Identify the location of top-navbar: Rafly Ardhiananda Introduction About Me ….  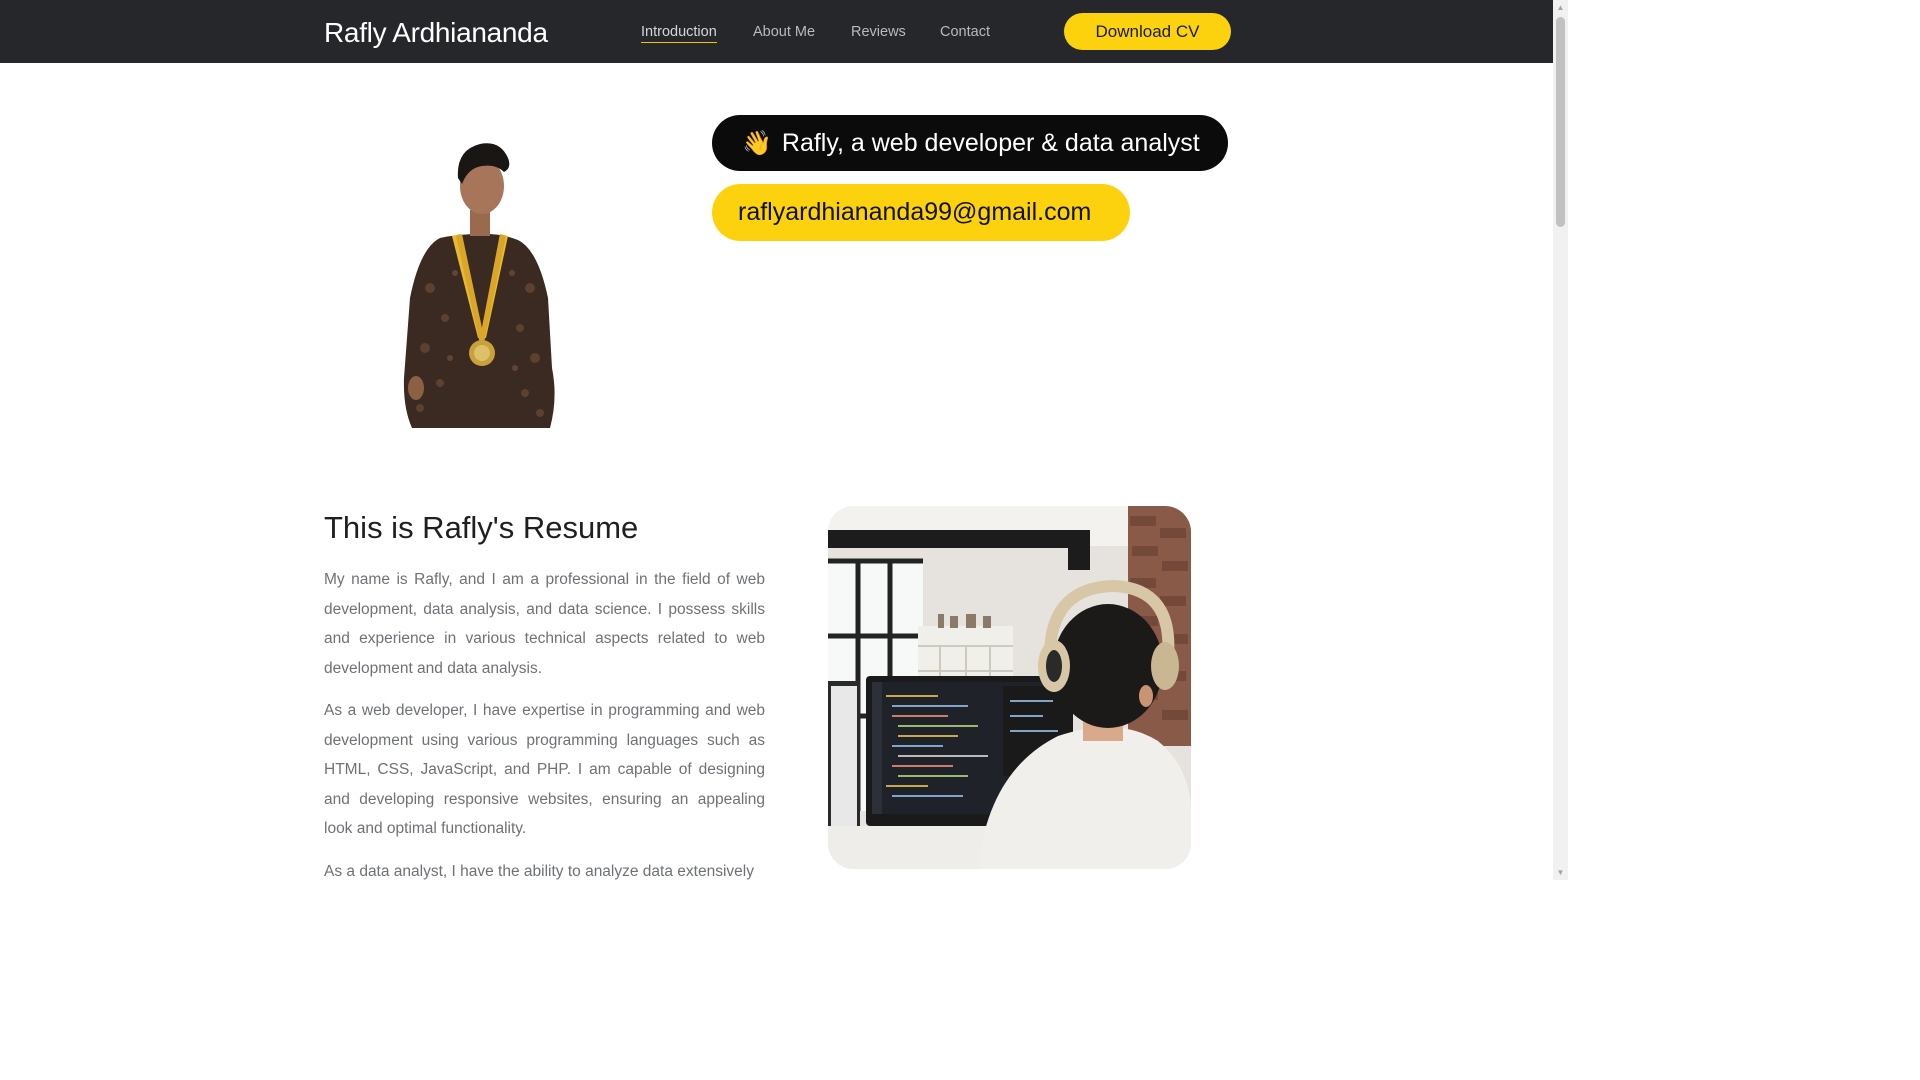
(776, 31).